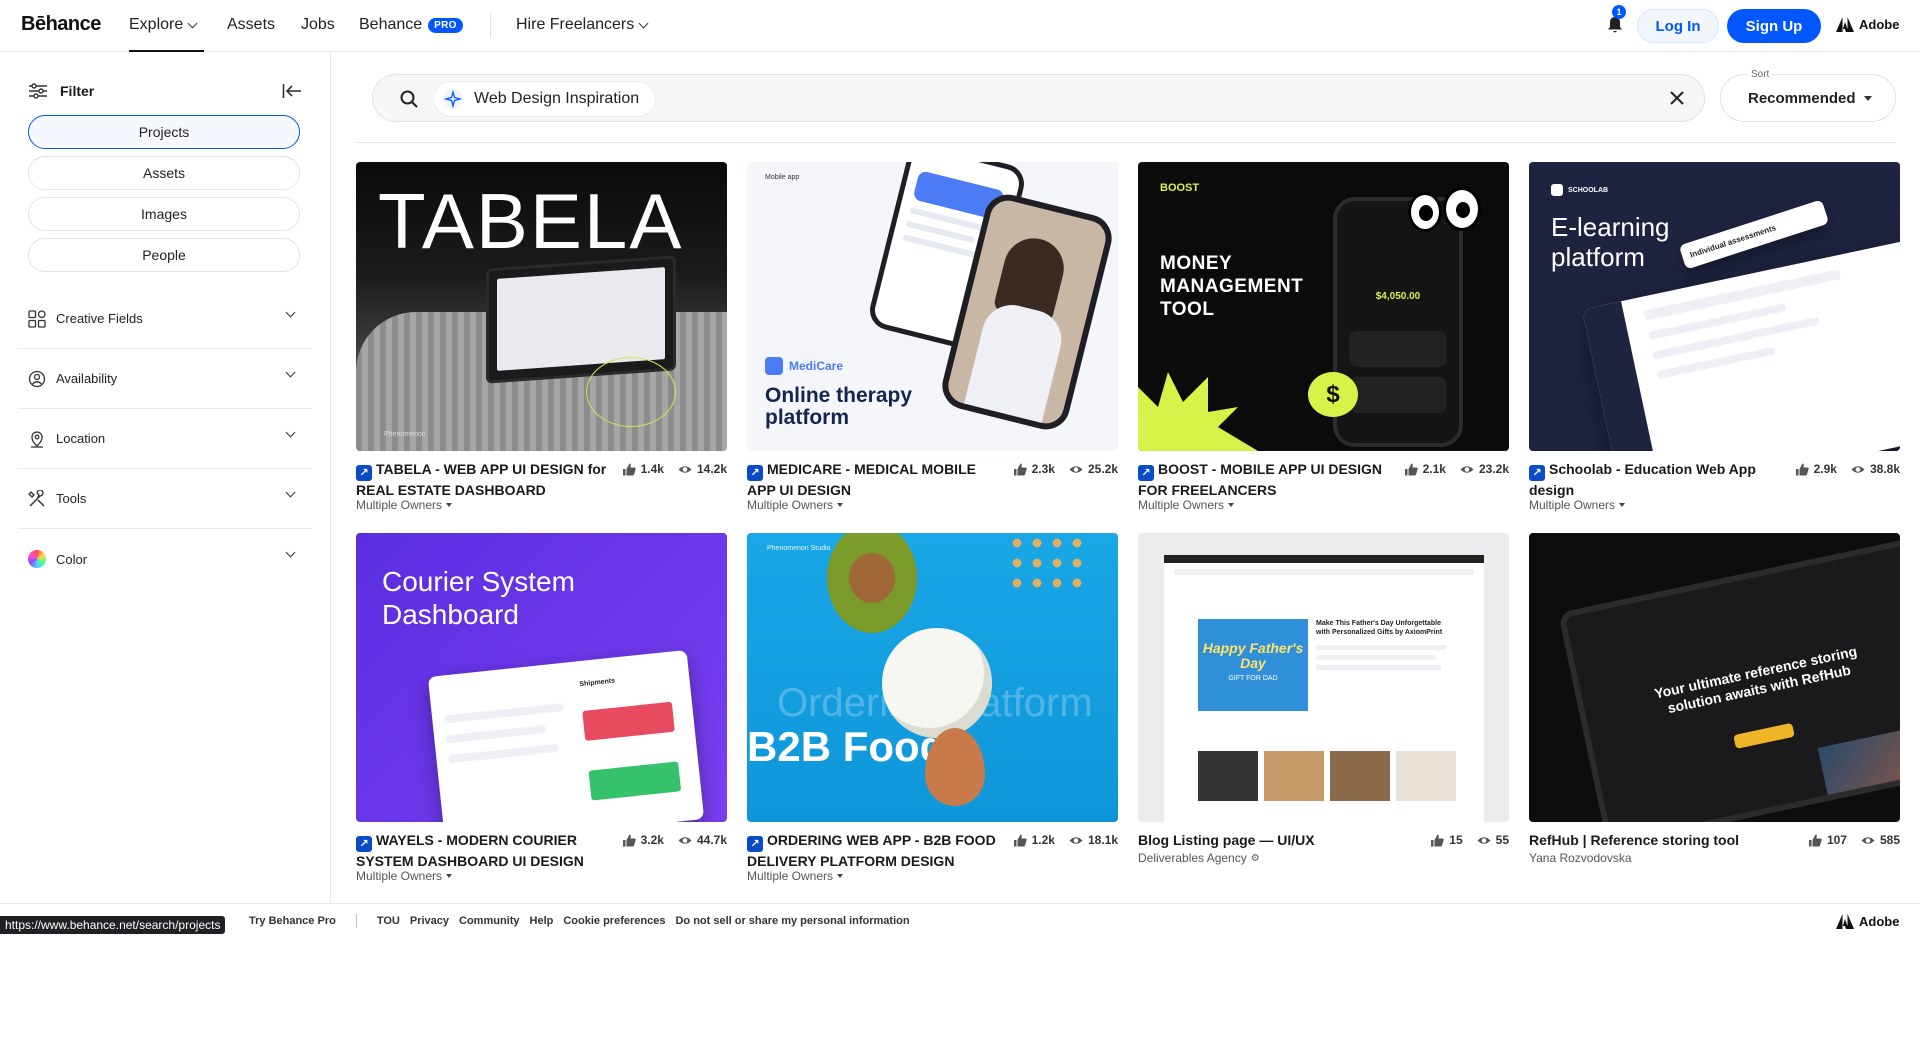  I want to click on tab-assets: Assets, so click(164, 173).